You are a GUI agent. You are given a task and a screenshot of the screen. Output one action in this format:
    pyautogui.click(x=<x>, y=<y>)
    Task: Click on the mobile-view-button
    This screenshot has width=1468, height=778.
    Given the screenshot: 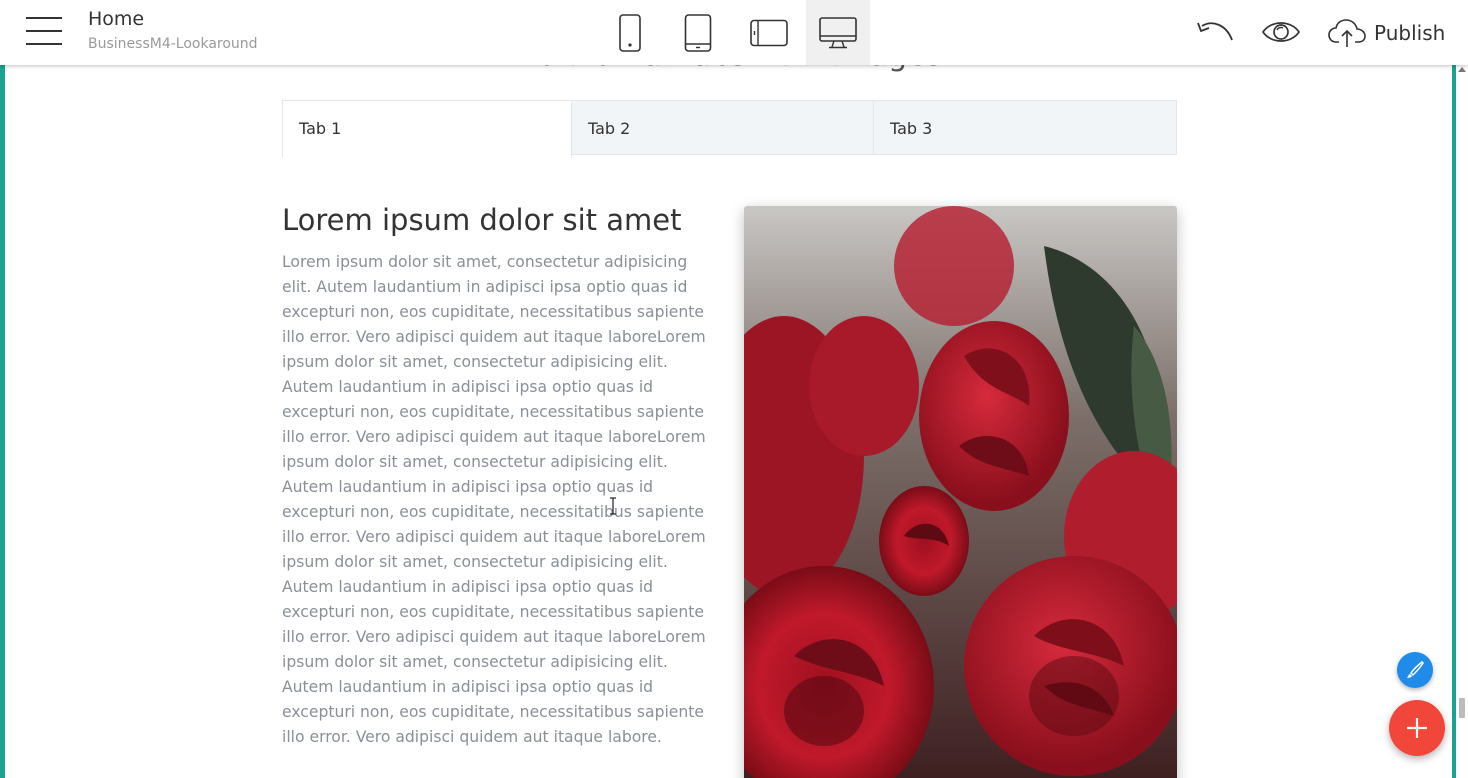 What is the action you would take?
    pyautogui.click(x=630, y=32)
    